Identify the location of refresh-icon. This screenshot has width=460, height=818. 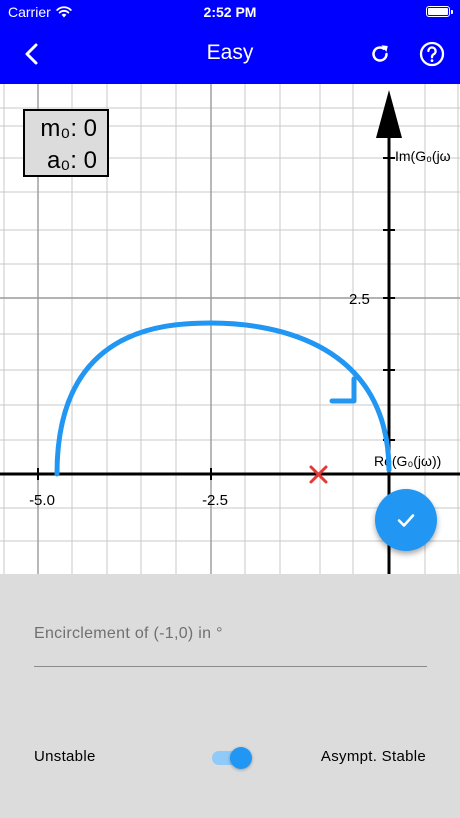
(380, 53).